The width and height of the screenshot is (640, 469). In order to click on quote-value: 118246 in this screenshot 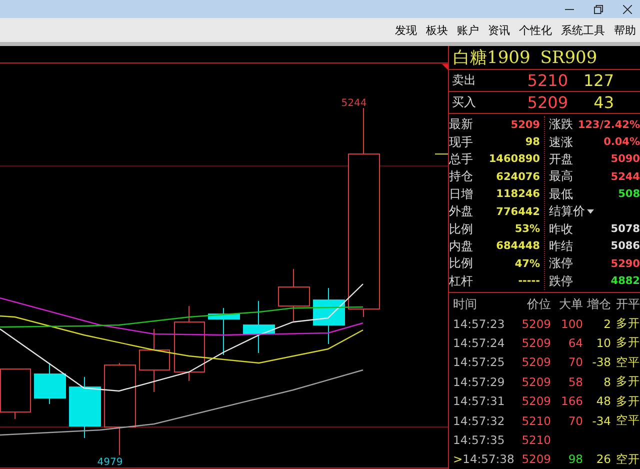, I will do `click(518, 194)`.